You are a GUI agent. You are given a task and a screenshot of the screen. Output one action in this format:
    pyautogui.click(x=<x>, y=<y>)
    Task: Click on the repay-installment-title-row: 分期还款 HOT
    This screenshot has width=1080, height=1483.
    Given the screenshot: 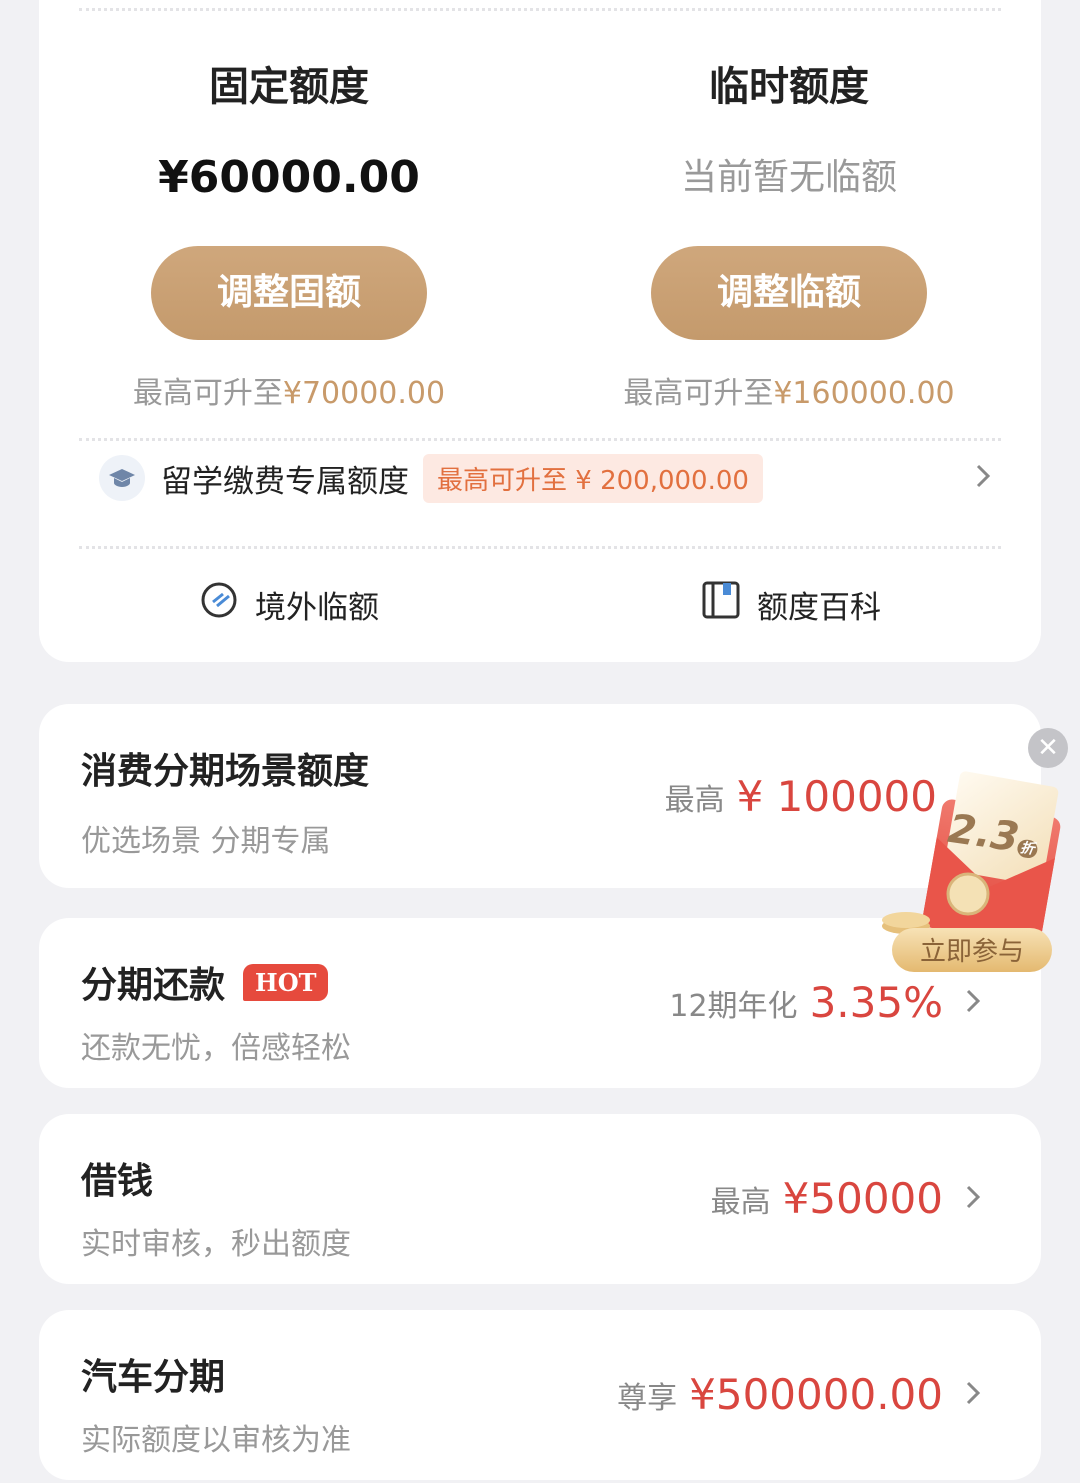 What is the action you would take?
    pyautogui.click(x=205, y=982)
    